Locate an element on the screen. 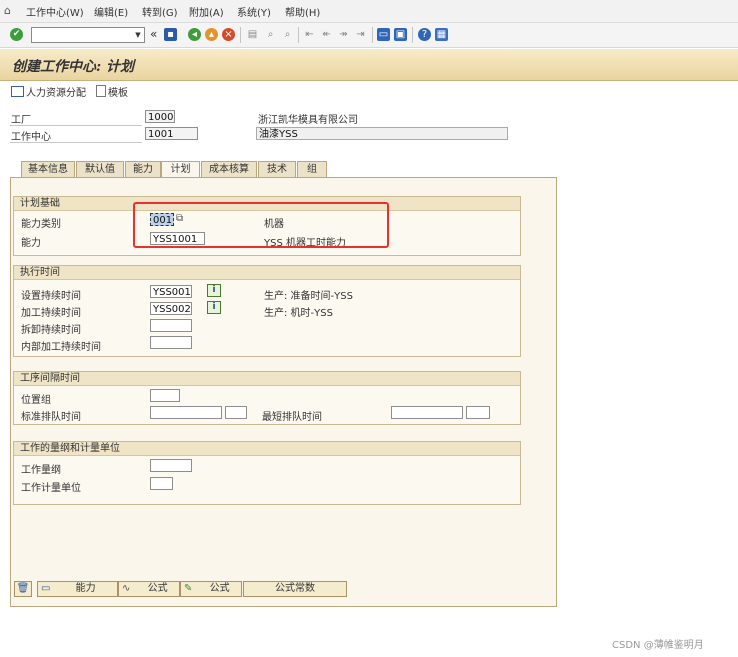 The width and height of the screenshot is (738, 657). work-quantity-group: 工作的量纲和计量单位 is located at coordinates (267, 473).